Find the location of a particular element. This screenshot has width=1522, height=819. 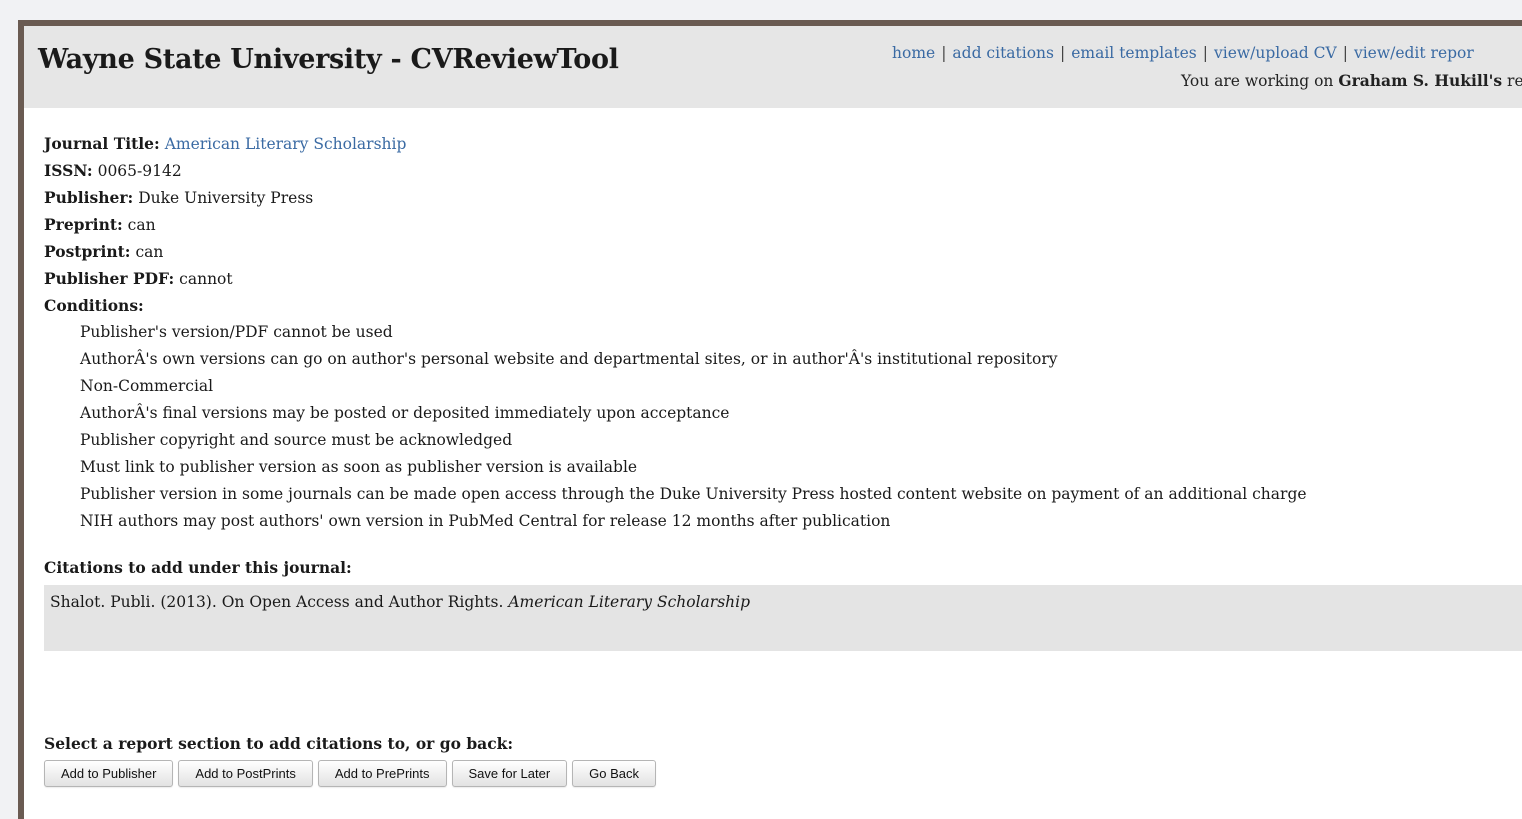

go-back-button: Go Back is located at coordinates (614, 773).